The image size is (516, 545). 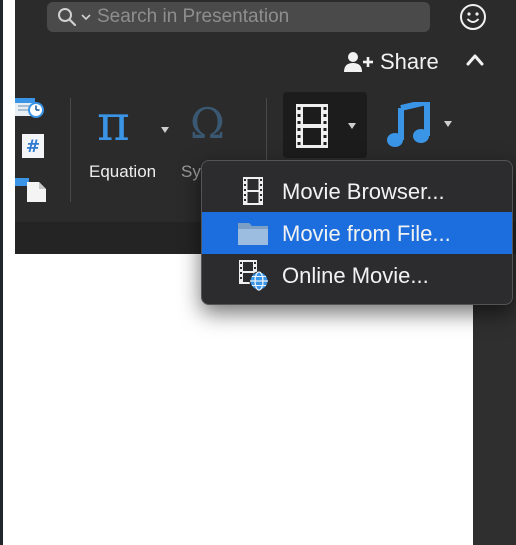 I want to click on video-button, so click(x=325, y=125).